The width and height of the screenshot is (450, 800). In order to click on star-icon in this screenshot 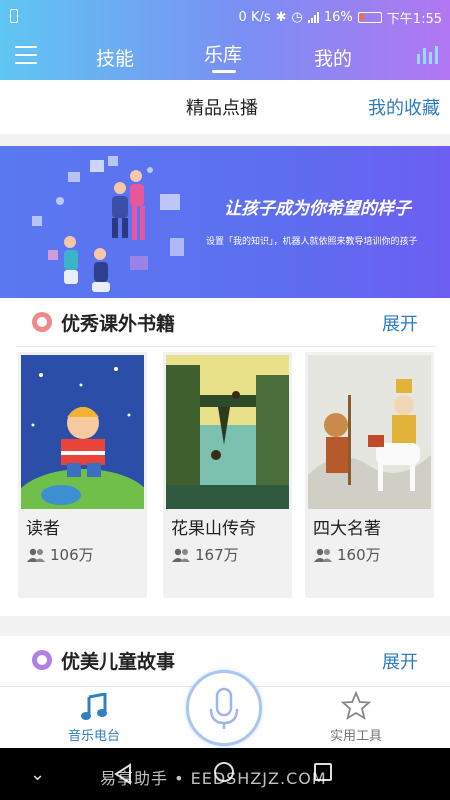, I will do `click(356, 705)`.